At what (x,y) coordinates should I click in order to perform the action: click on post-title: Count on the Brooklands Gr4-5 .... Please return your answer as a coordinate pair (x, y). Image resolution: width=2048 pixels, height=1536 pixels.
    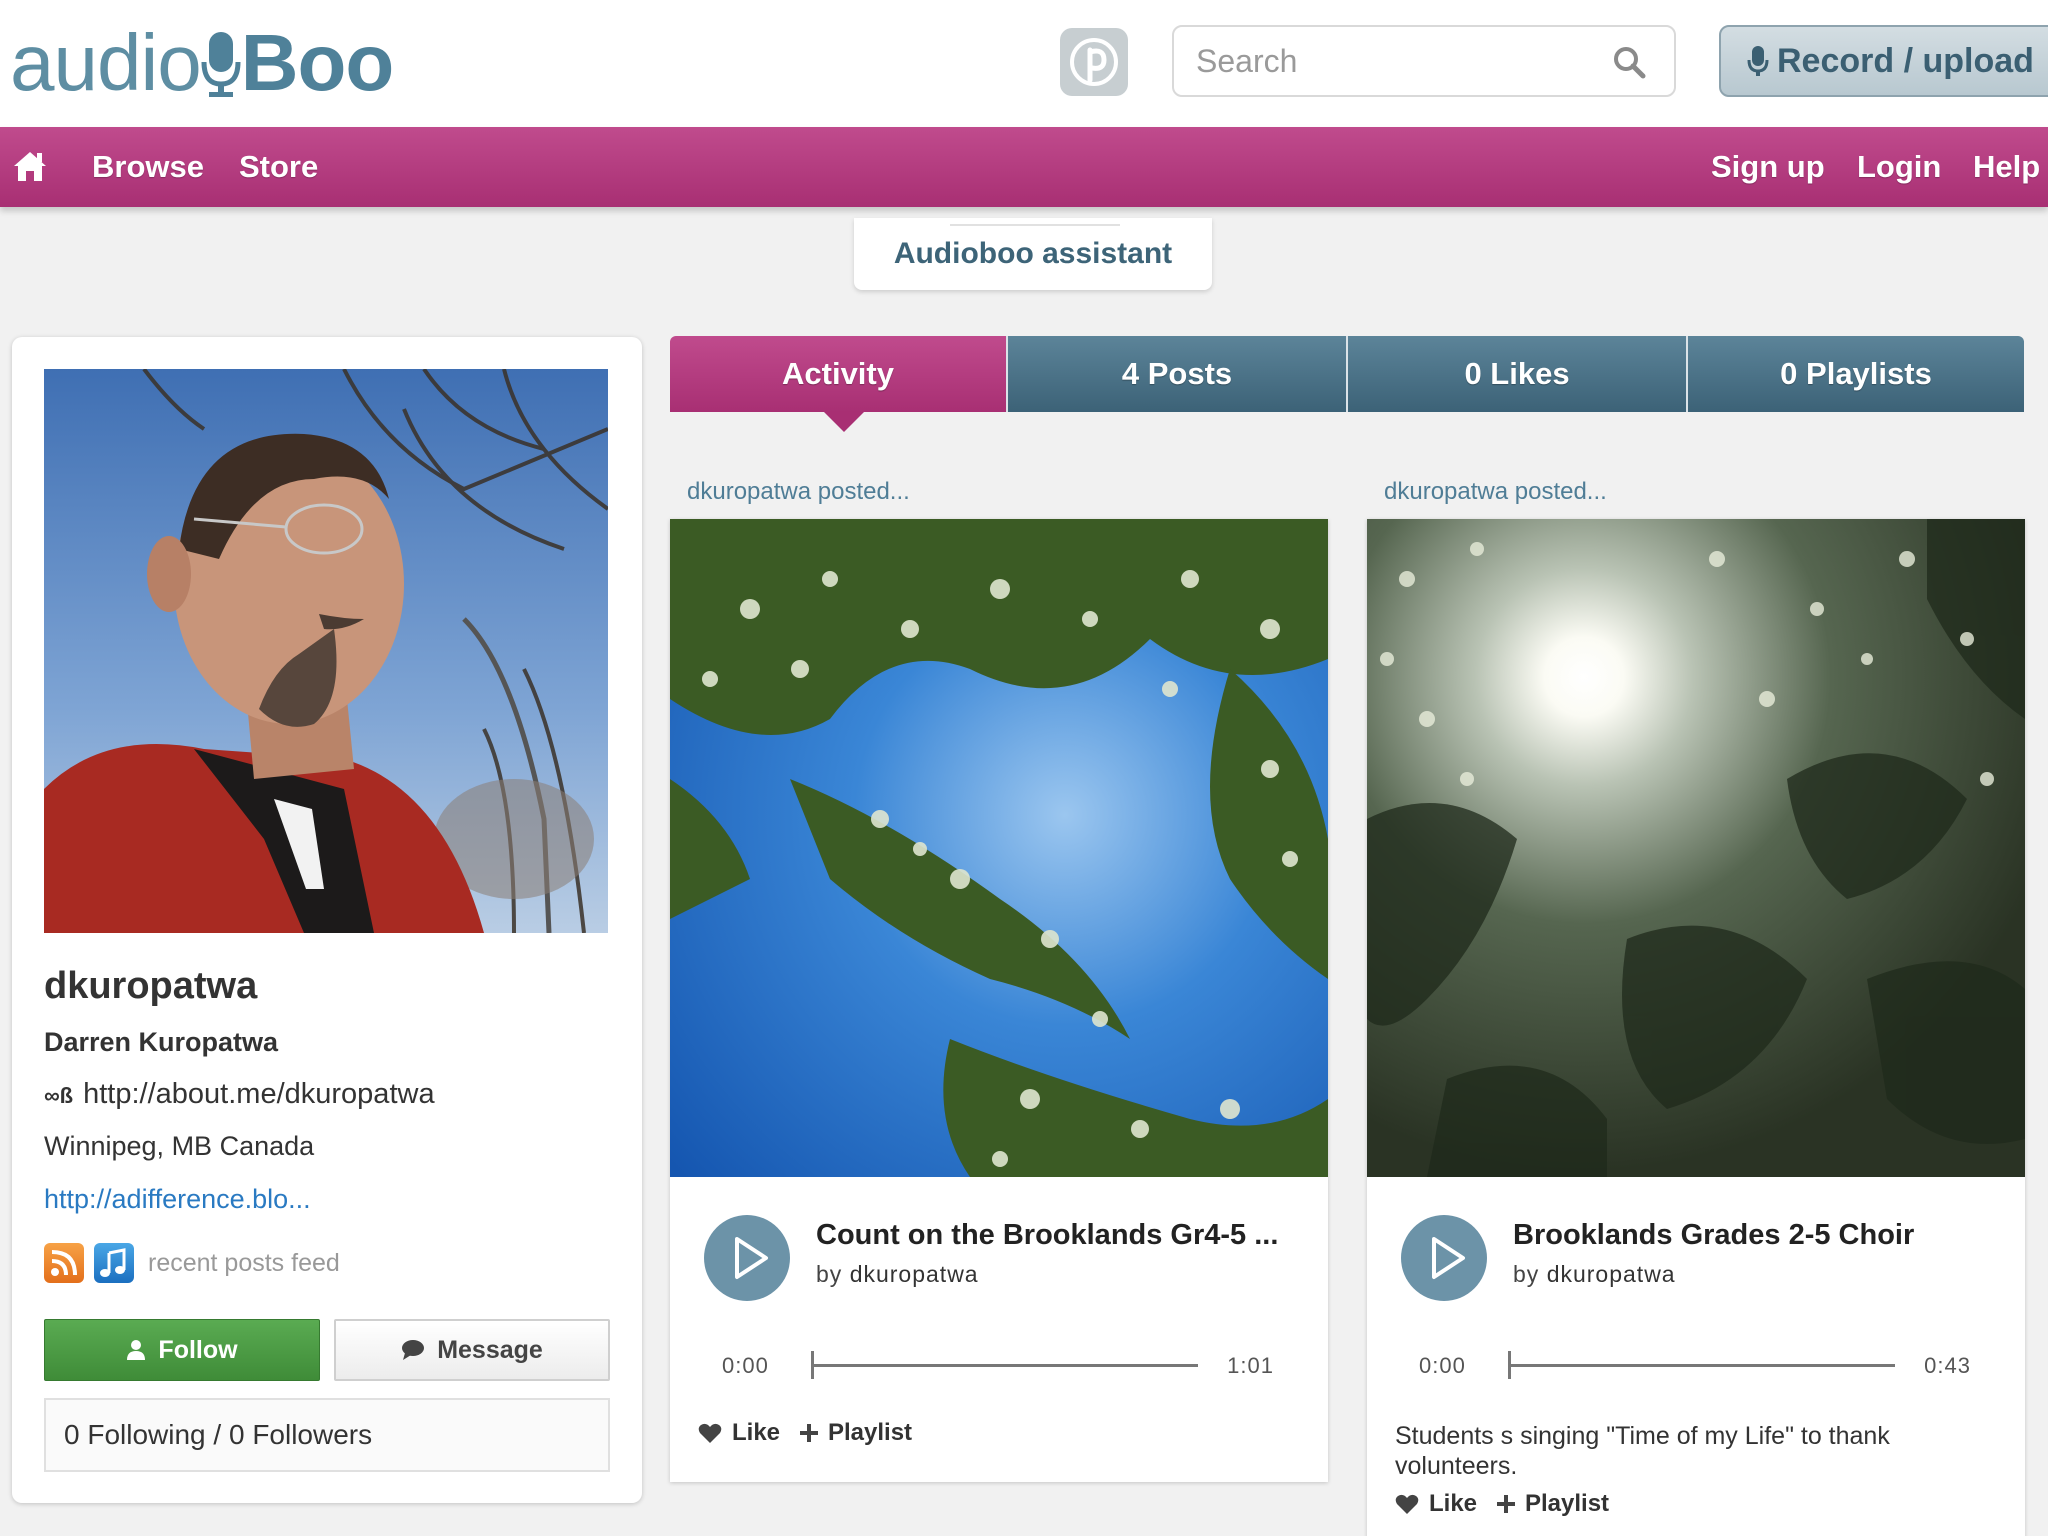
    Looking at the image, I should click on (1061, 1235).